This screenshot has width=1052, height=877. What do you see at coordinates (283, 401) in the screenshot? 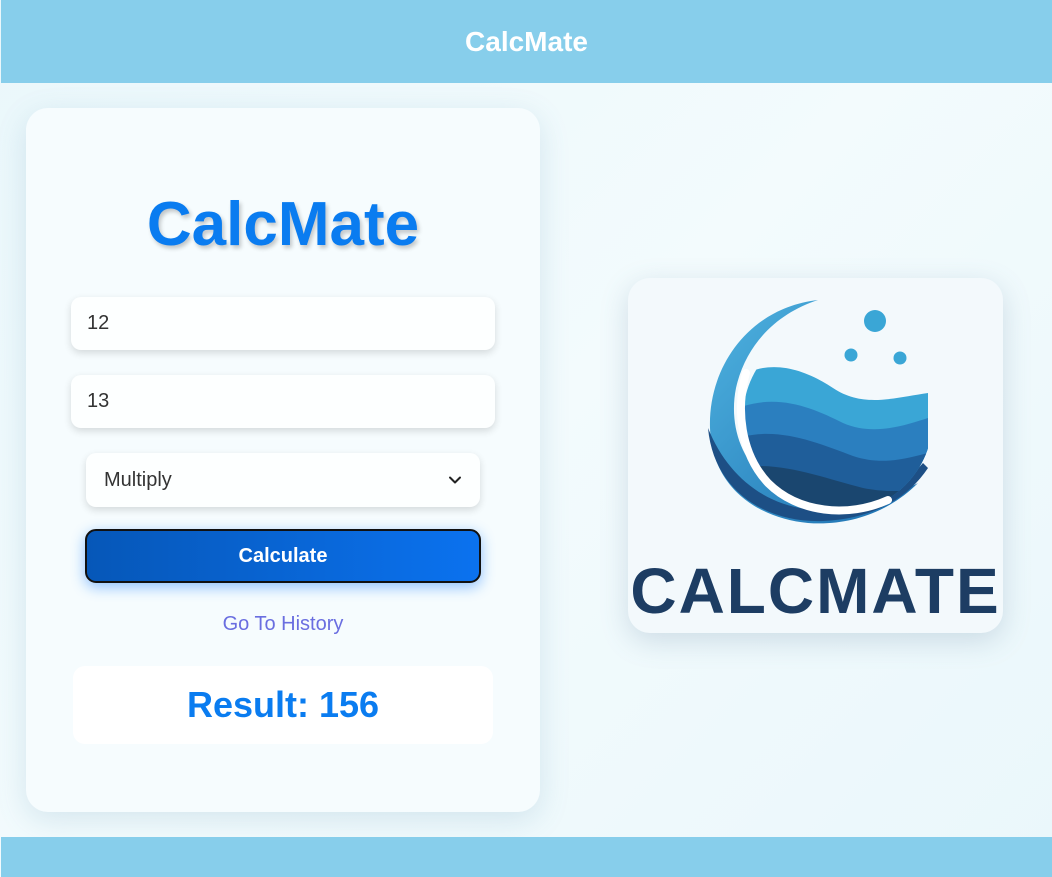
I see `second-number-input` at bounding box center [283, 401].